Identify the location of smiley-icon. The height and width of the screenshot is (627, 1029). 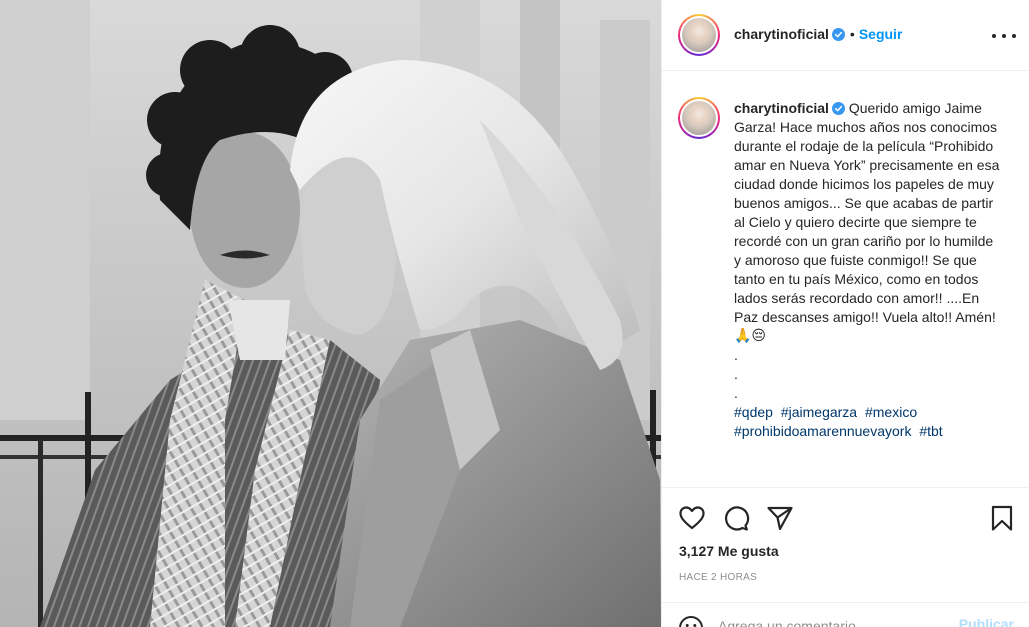
(691, 621).